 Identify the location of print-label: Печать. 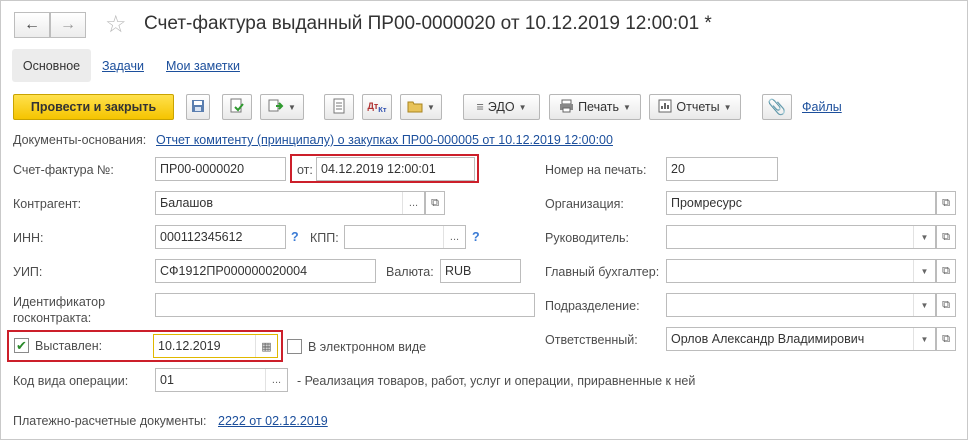
(599, 107).